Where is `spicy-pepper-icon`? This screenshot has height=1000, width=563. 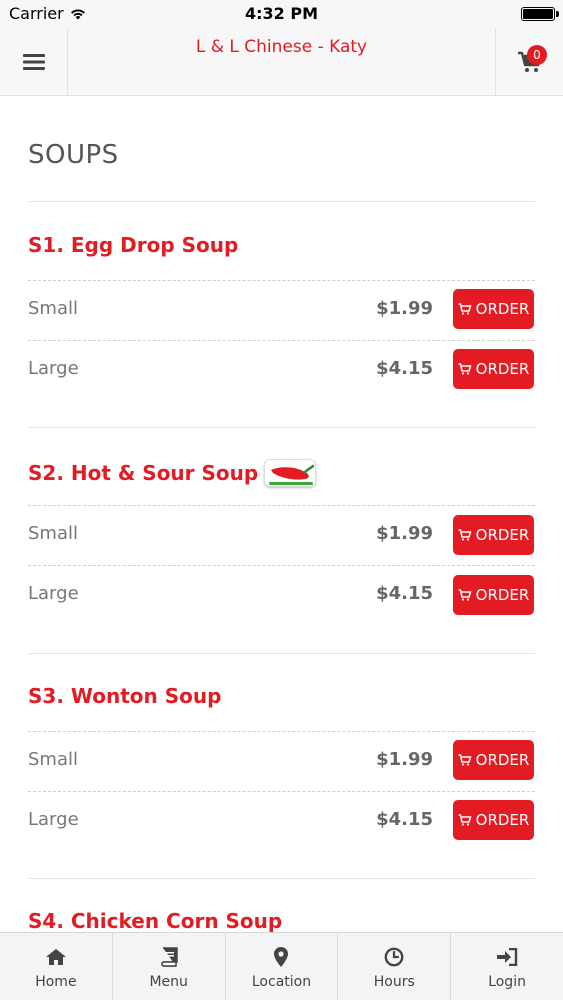 spicy-pepper-icon is located at coordinates (290, 473).